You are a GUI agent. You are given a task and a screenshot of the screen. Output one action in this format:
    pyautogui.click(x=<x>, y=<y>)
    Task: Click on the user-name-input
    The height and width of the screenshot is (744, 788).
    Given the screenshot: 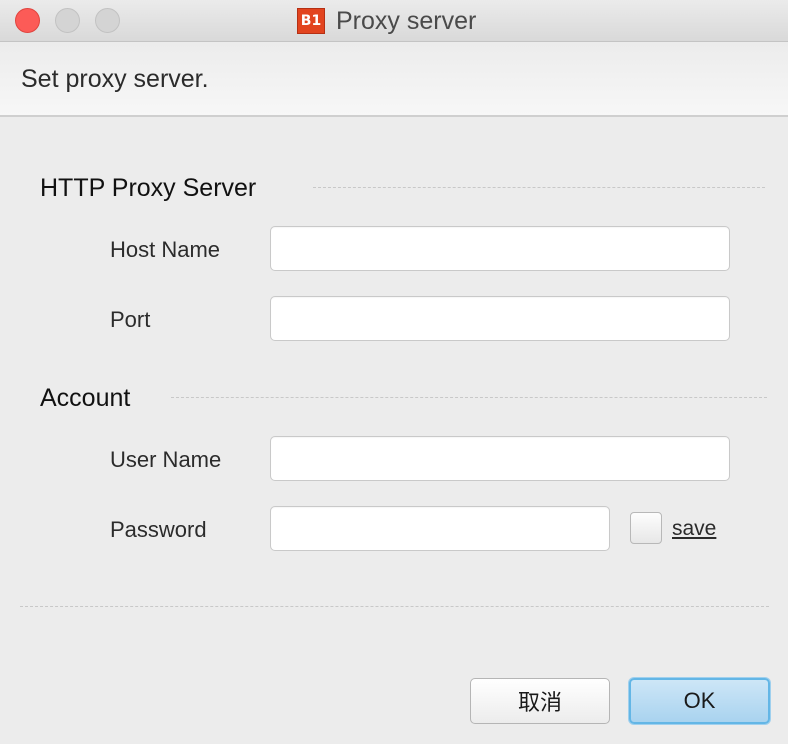 What is the action you would take?
    pyautogui.click(x=500, y=458)
    